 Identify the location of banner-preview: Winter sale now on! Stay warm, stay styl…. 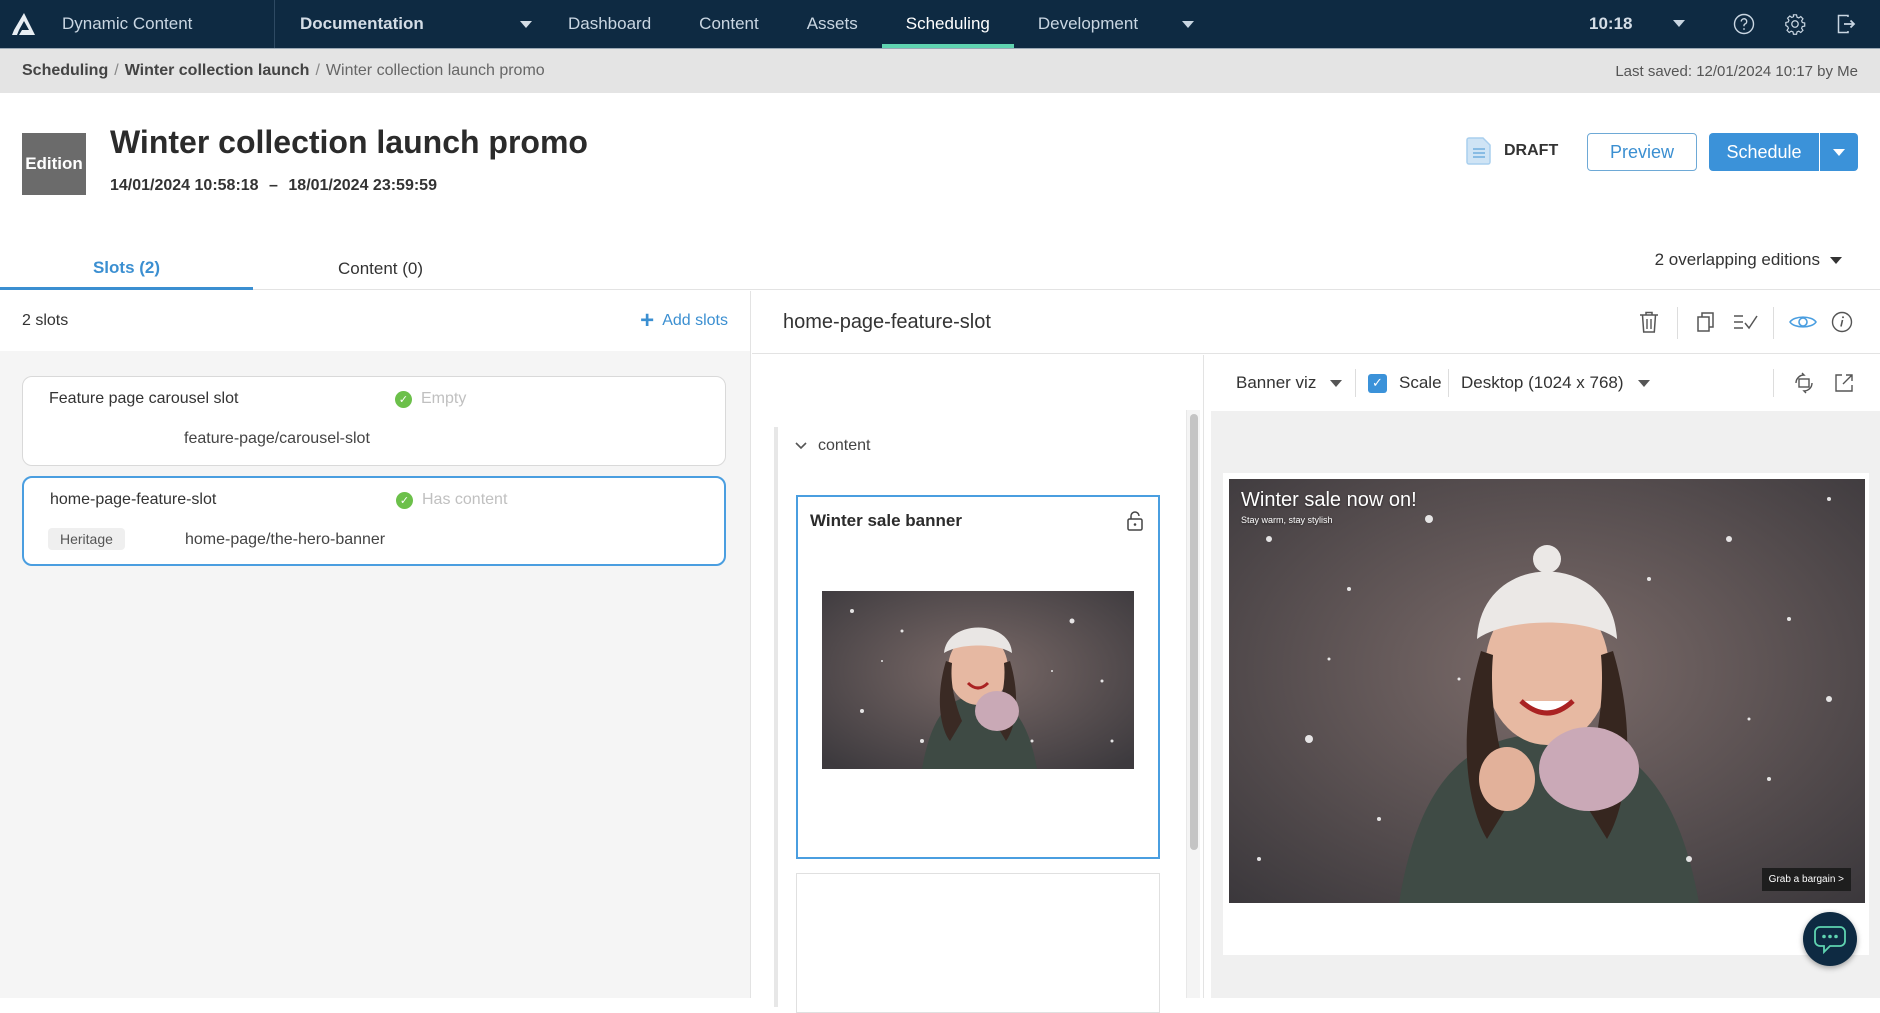
(1547, 691).